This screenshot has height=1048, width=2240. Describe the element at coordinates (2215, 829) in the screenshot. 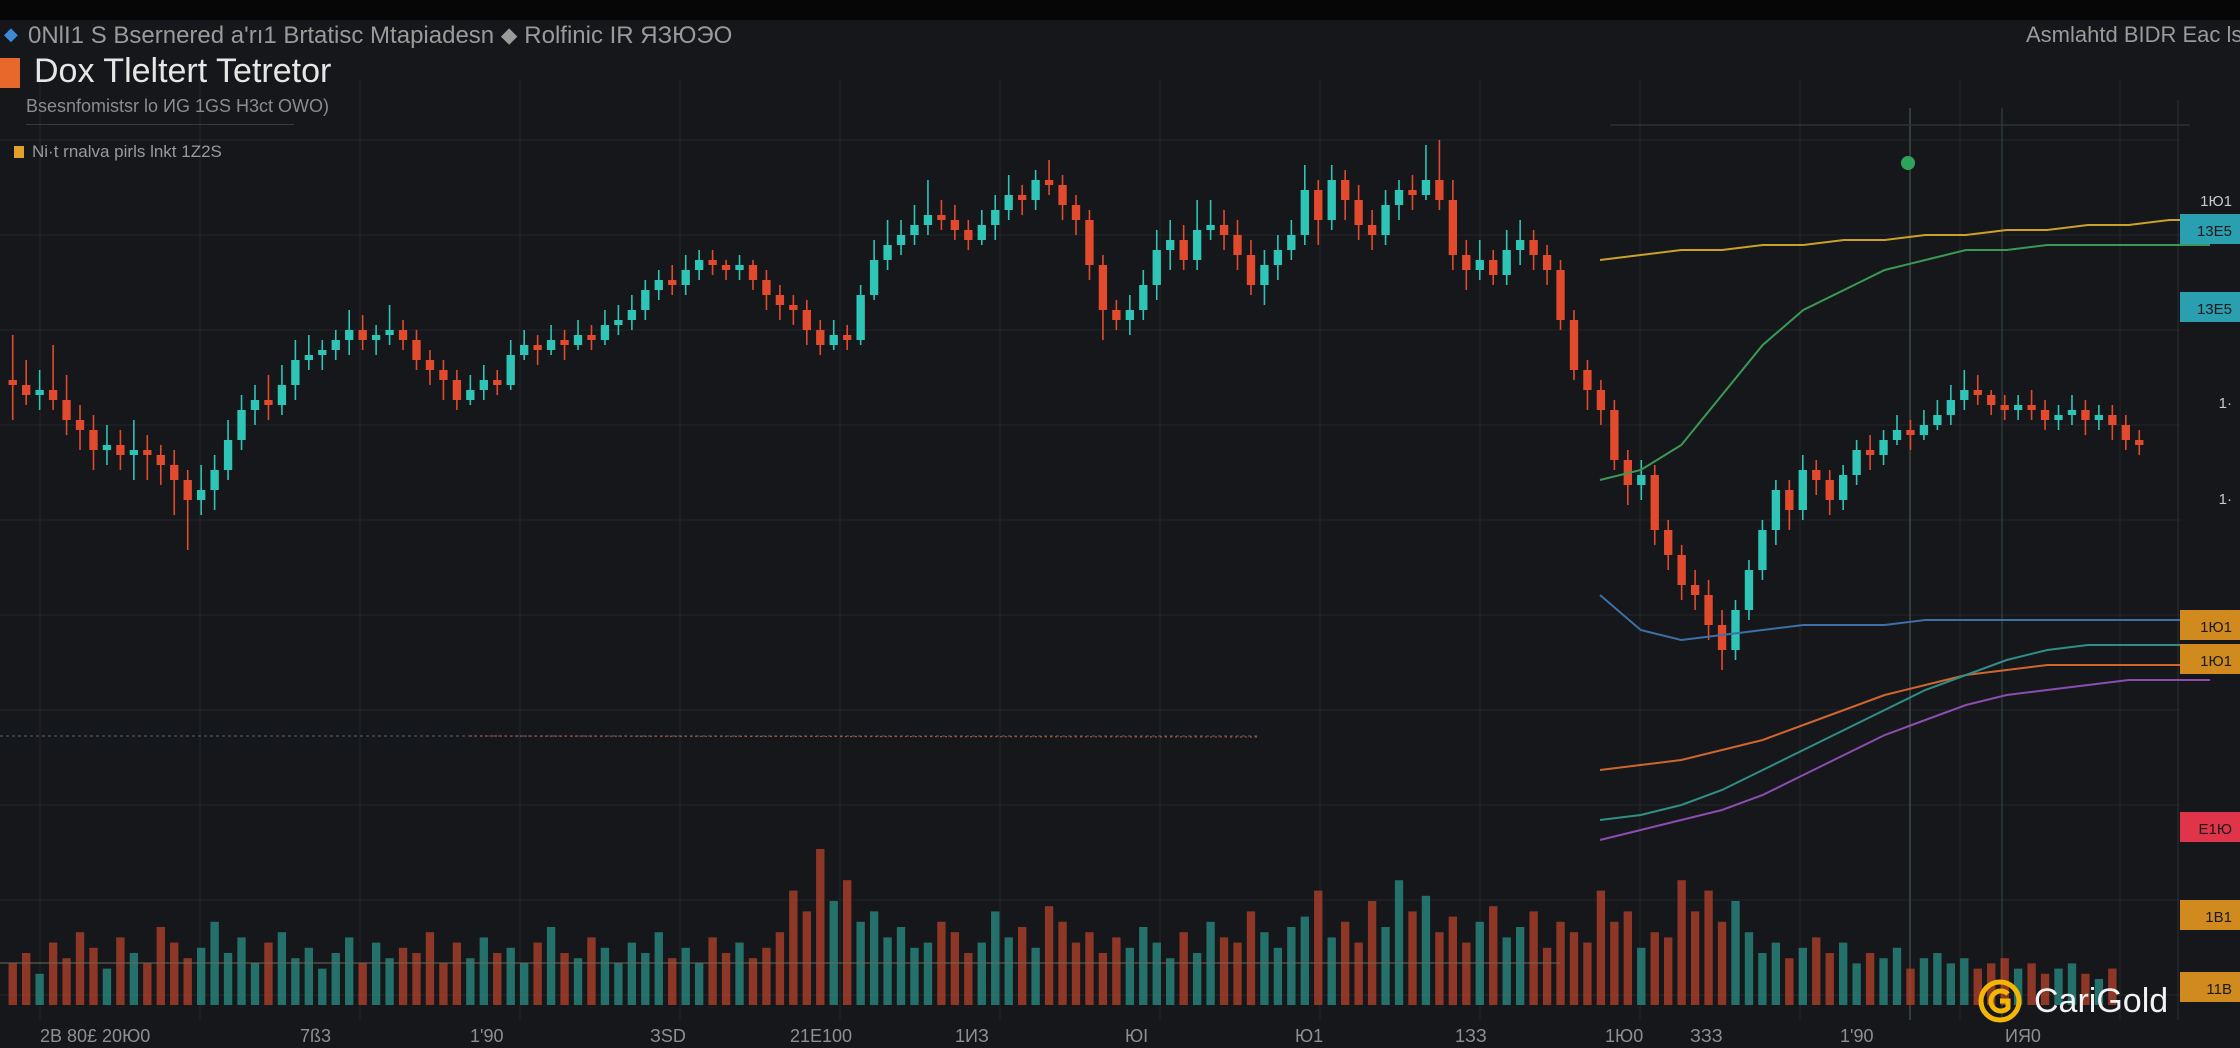

I see `price-axis-label: E1Ю` at that location.